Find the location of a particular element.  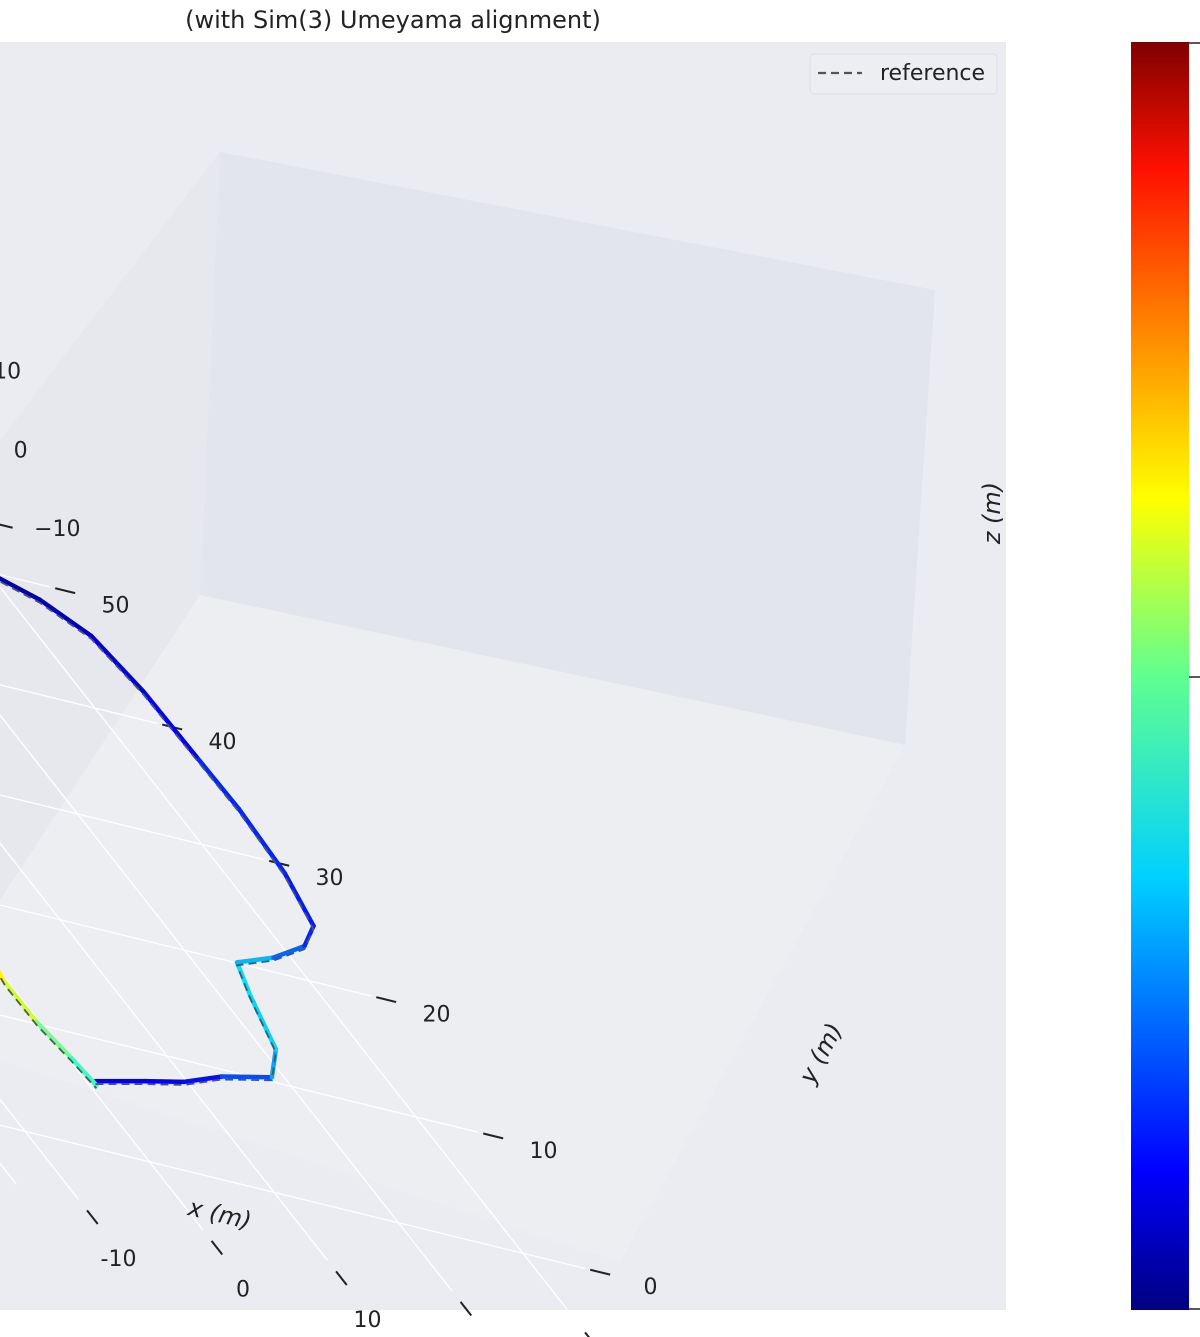

legend: reference is located at coordinates (903, 74).